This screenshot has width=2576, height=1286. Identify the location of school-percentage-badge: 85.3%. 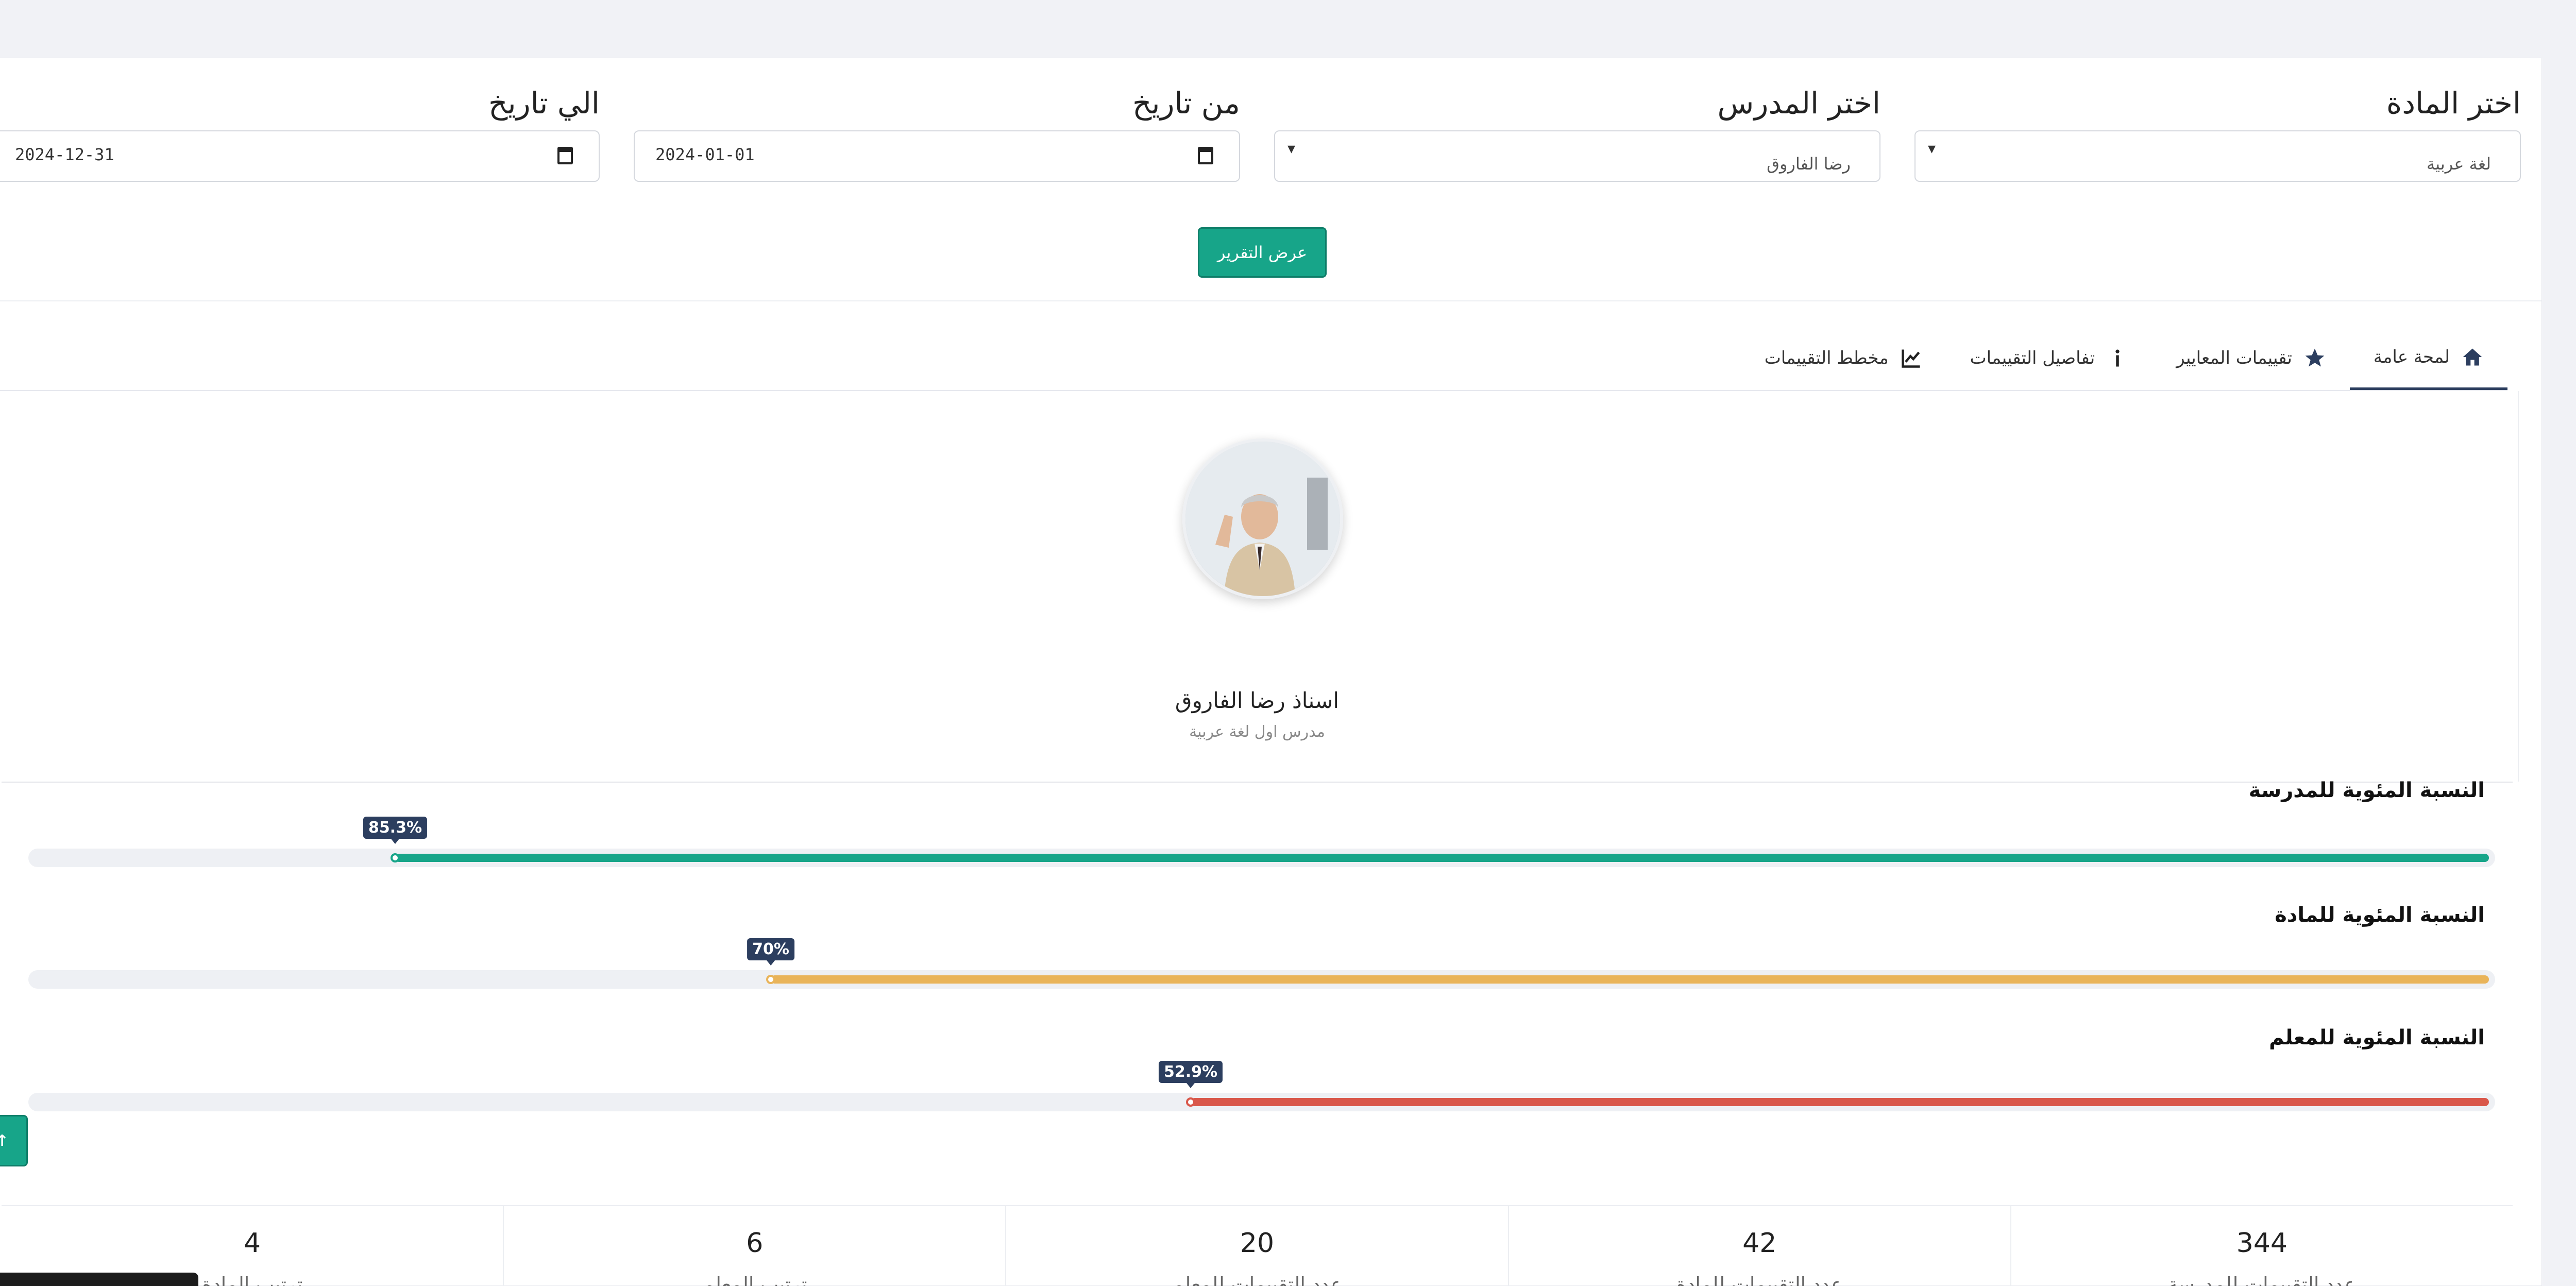
(395, 830).